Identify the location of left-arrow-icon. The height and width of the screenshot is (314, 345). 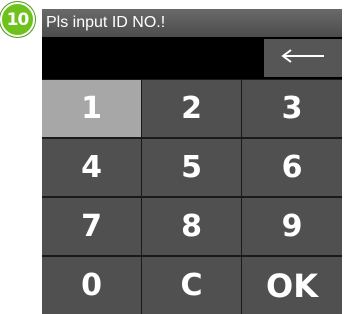
(303, 58).